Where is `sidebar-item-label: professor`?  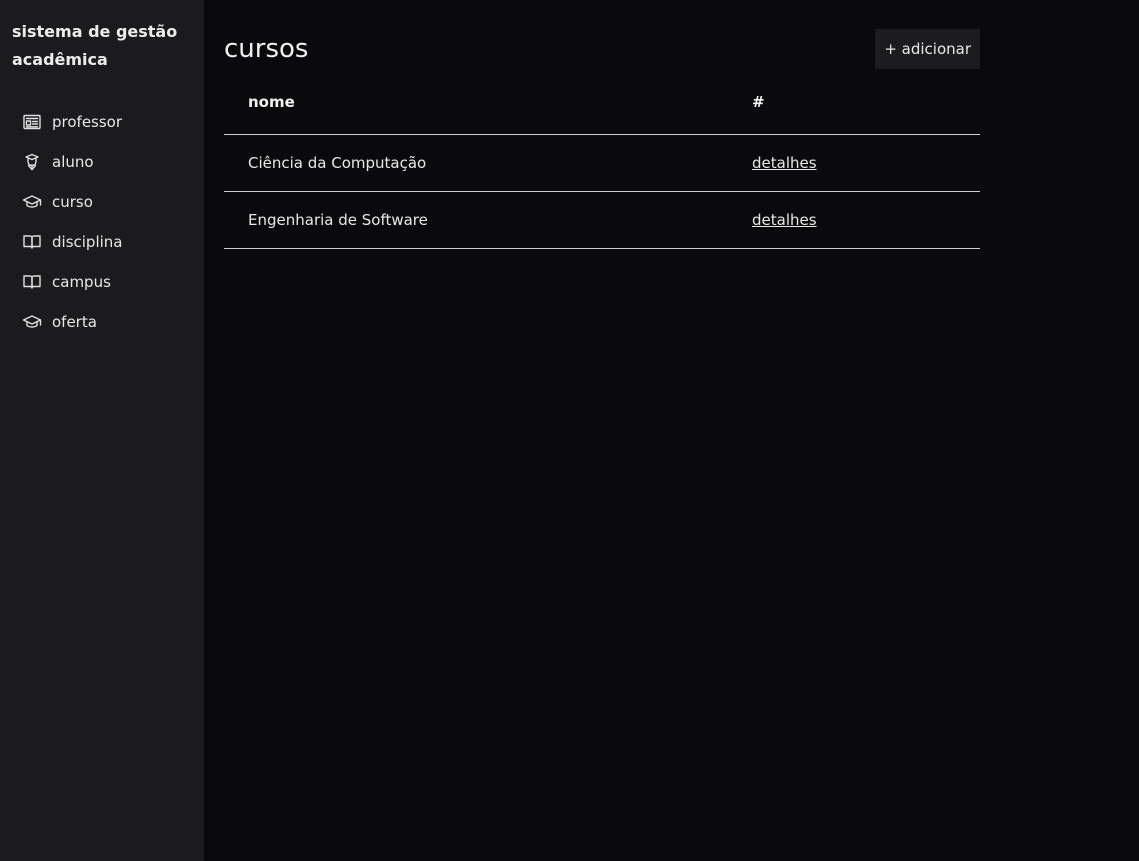 sidebar-item-label: professor is located at coordinates (87, 122).